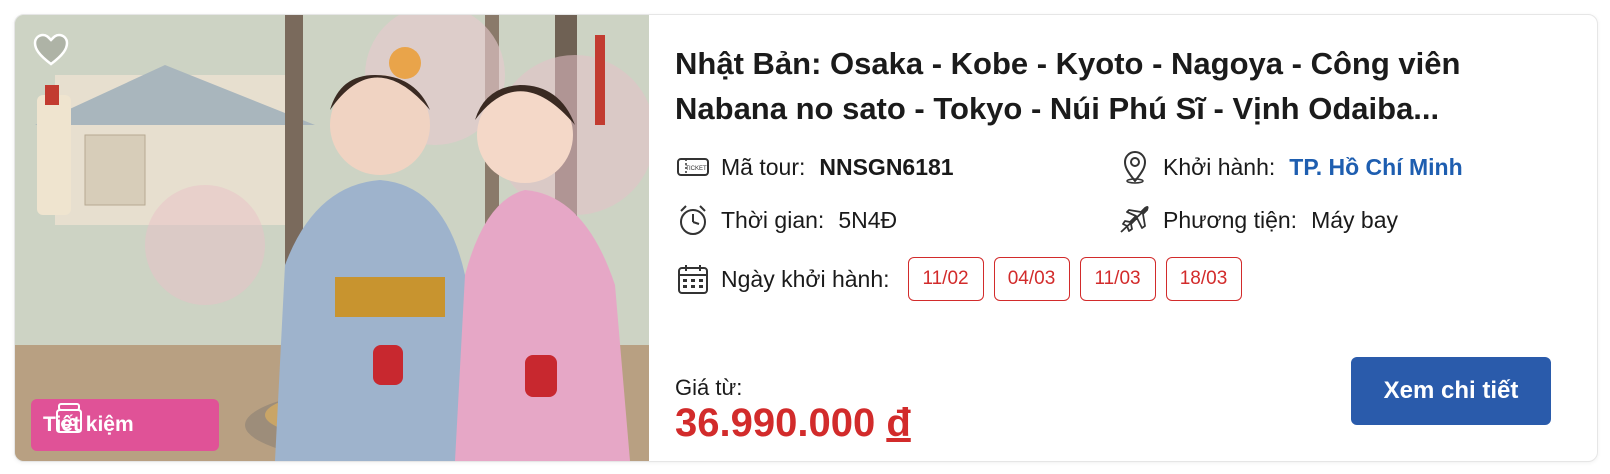 The width and height of the screenshot is (1610, 474). I want to click on departure-row: Khởi hành: TP. Hồ Chí Minh, so click(1290, 167).